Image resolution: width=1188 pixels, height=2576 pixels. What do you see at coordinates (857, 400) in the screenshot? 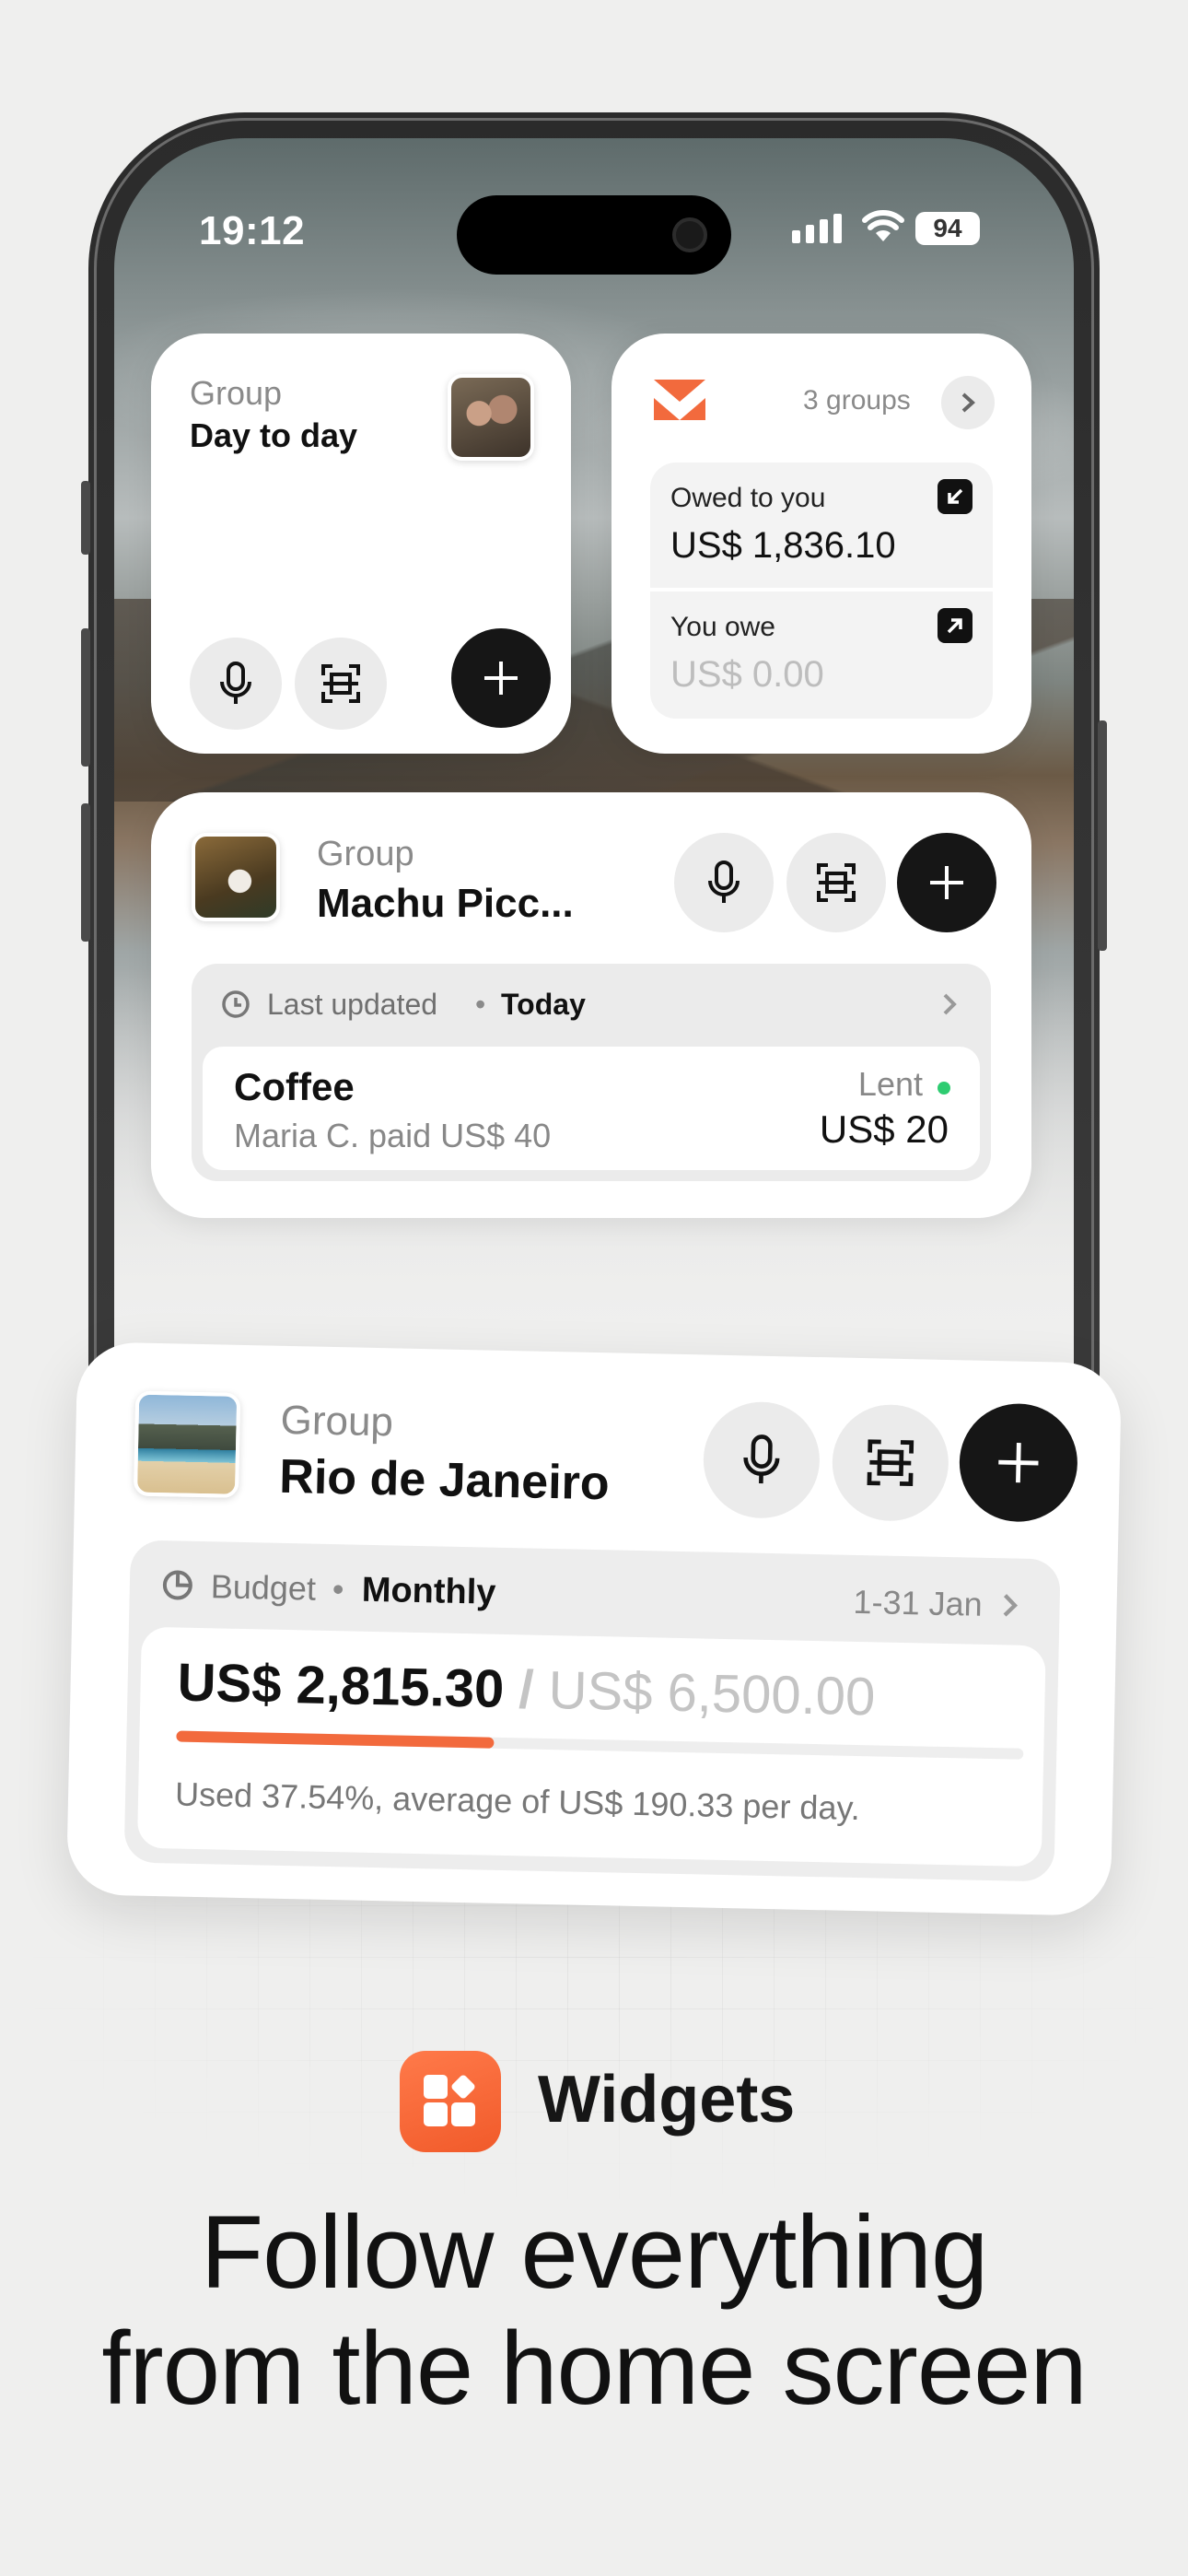
I see `groups-count: 3 groups` at bounding box center [857, 400].